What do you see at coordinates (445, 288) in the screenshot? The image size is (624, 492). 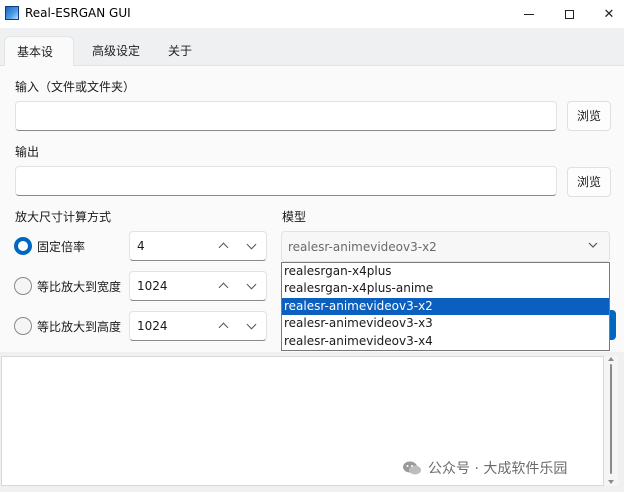 I see `model-option: realesrgan-x4plus-anime` at bounding box center [445, 288].